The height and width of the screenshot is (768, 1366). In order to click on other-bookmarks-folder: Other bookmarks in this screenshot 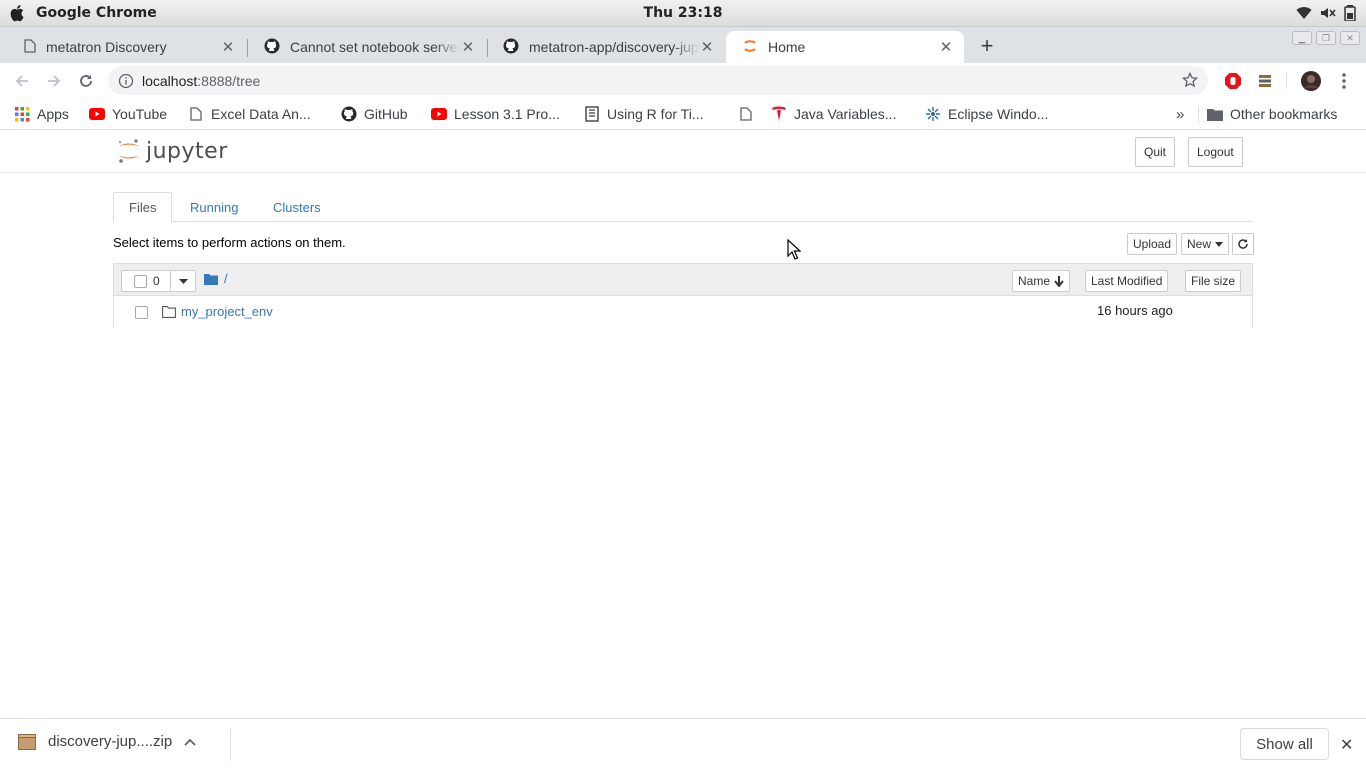, I will do `click(1272, 114)`.